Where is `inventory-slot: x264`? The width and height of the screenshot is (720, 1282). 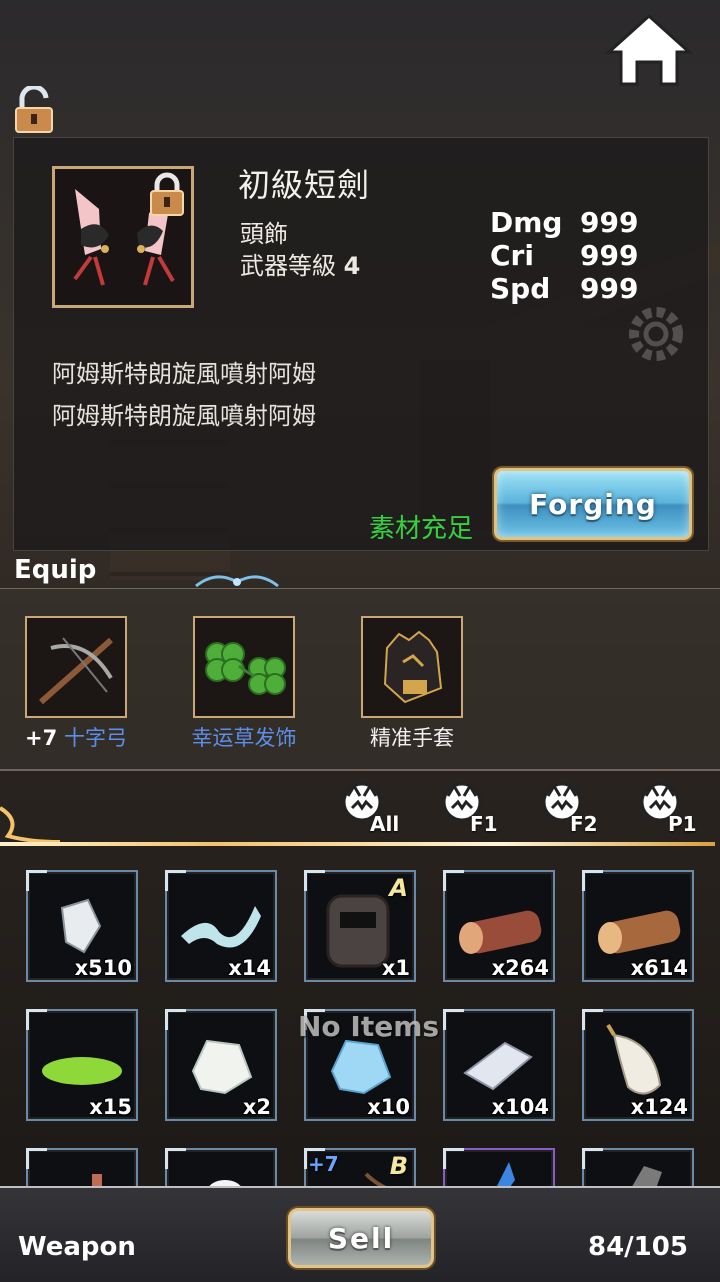
inventory-slot: x264 is located at coordinates (499, 926).